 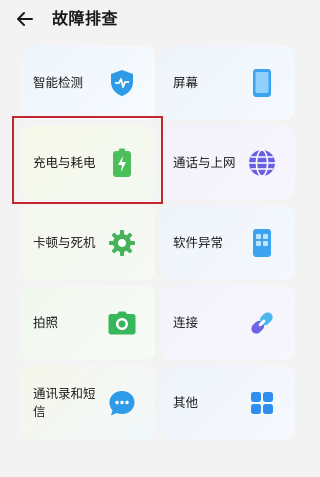 What do you see at coordinates (122, 243) in the screenshot?
I see `gear-icon` at bounding box center [122, 243].